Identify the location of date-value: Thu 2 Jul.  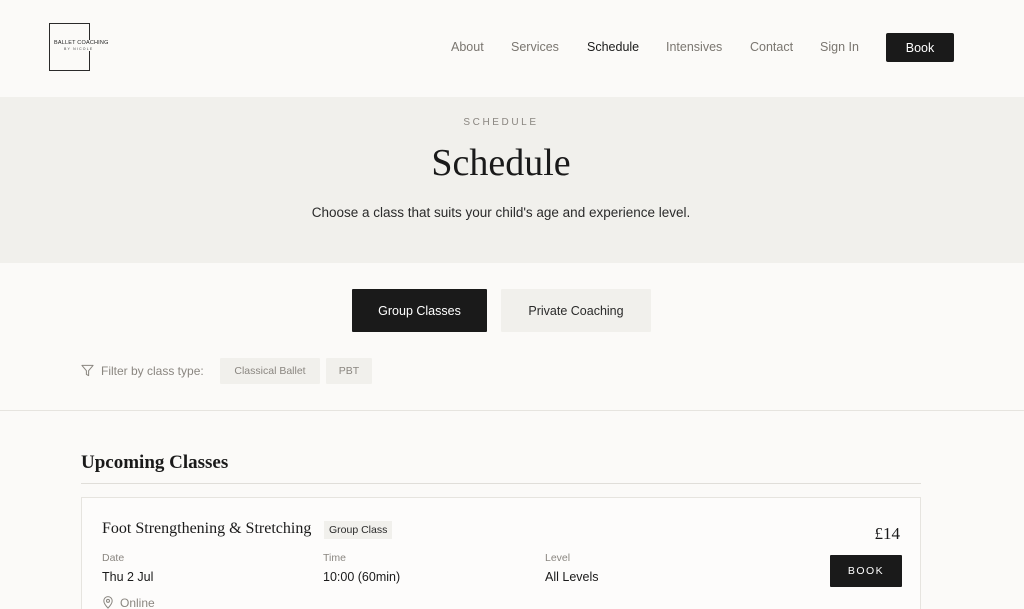
(128, 577).